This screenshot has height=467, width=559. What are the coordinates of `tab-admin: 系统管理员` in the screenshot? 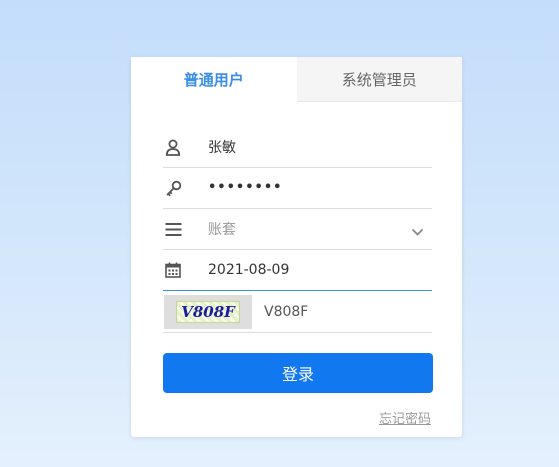 It's located at (379, 79).